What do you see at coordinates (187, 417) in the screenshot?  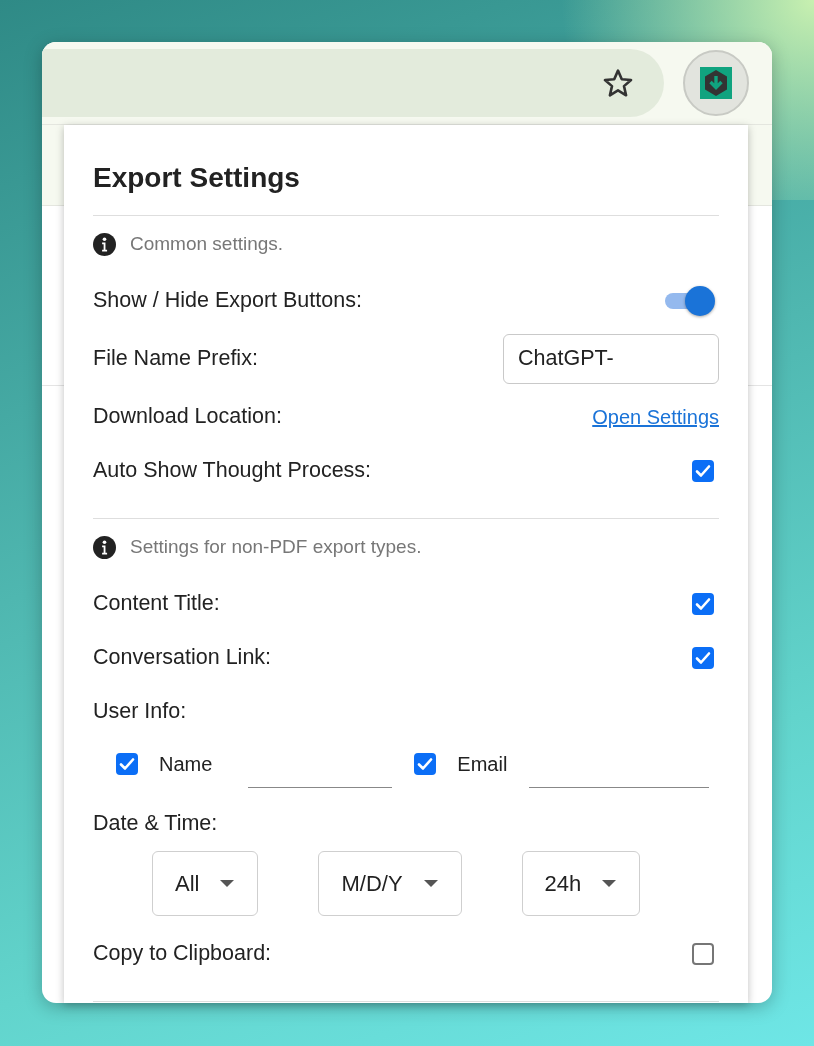 I see `setting-label: Download Location:` at bounding box center [187, 417].